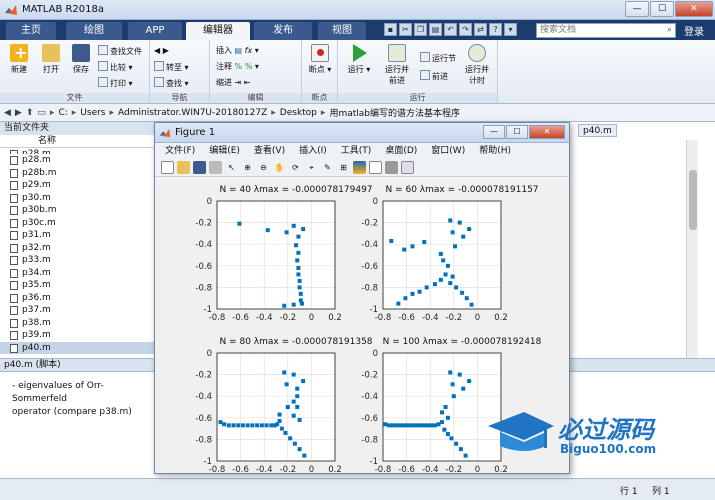  What do you see at coordinates (662, 9) in the screenshot?
I see `maximize-button: ☐` at bounding box center [662, 9].